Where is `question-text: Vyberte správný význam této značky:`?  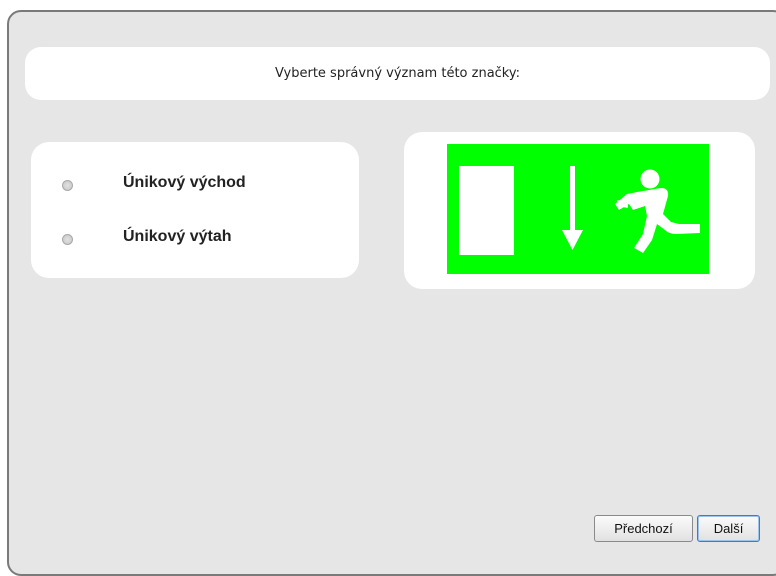
question-text: Vyberte správný význam této značky: is located at coordinates (397, 73).